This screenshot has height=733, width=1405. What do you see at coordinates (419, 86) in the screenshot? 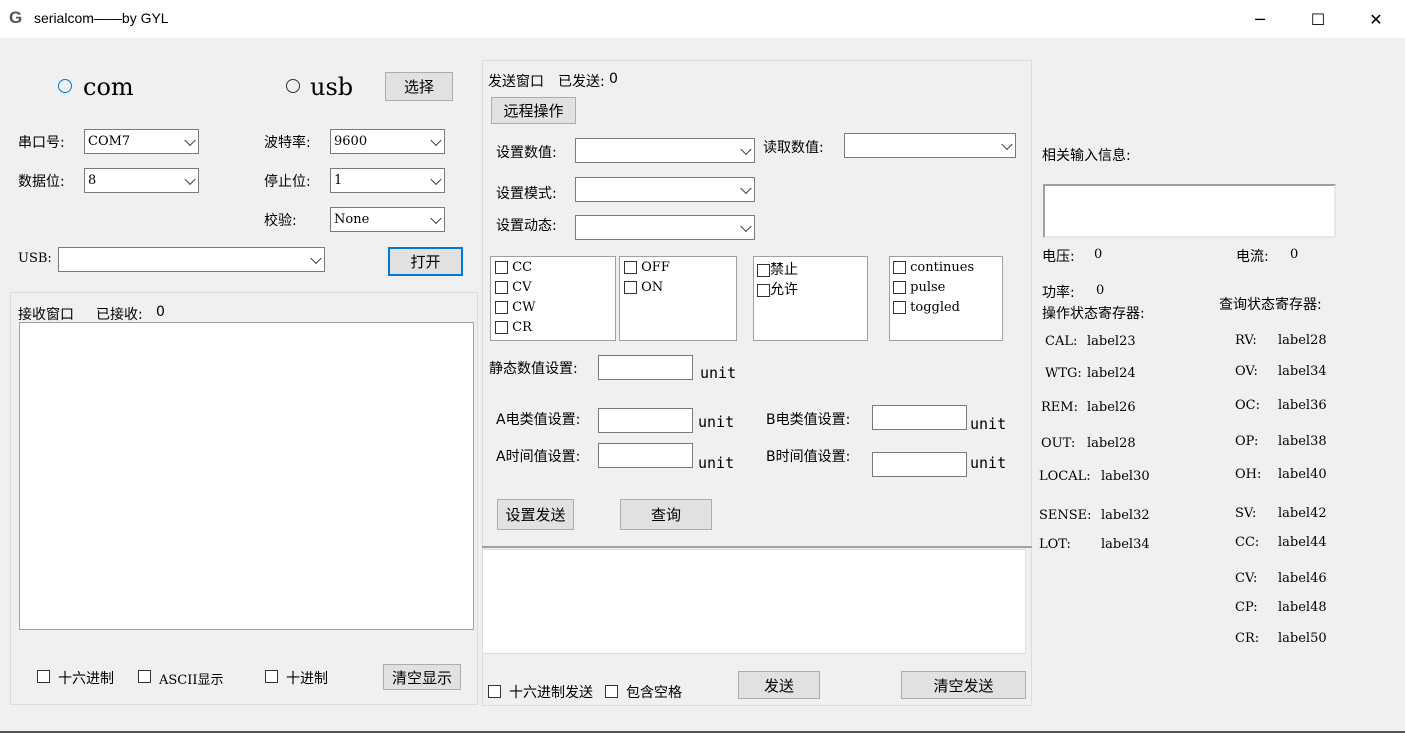
I see `select-button: 选择` at bounding box center [419, 86].